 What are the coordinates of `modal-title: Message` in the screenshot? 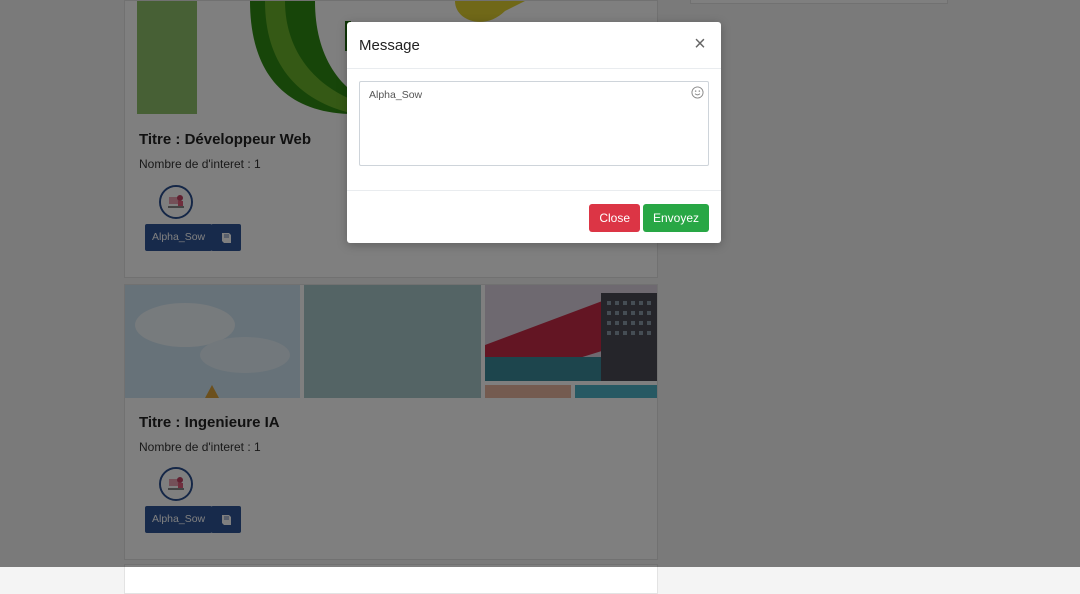 It's located at (389, 45).